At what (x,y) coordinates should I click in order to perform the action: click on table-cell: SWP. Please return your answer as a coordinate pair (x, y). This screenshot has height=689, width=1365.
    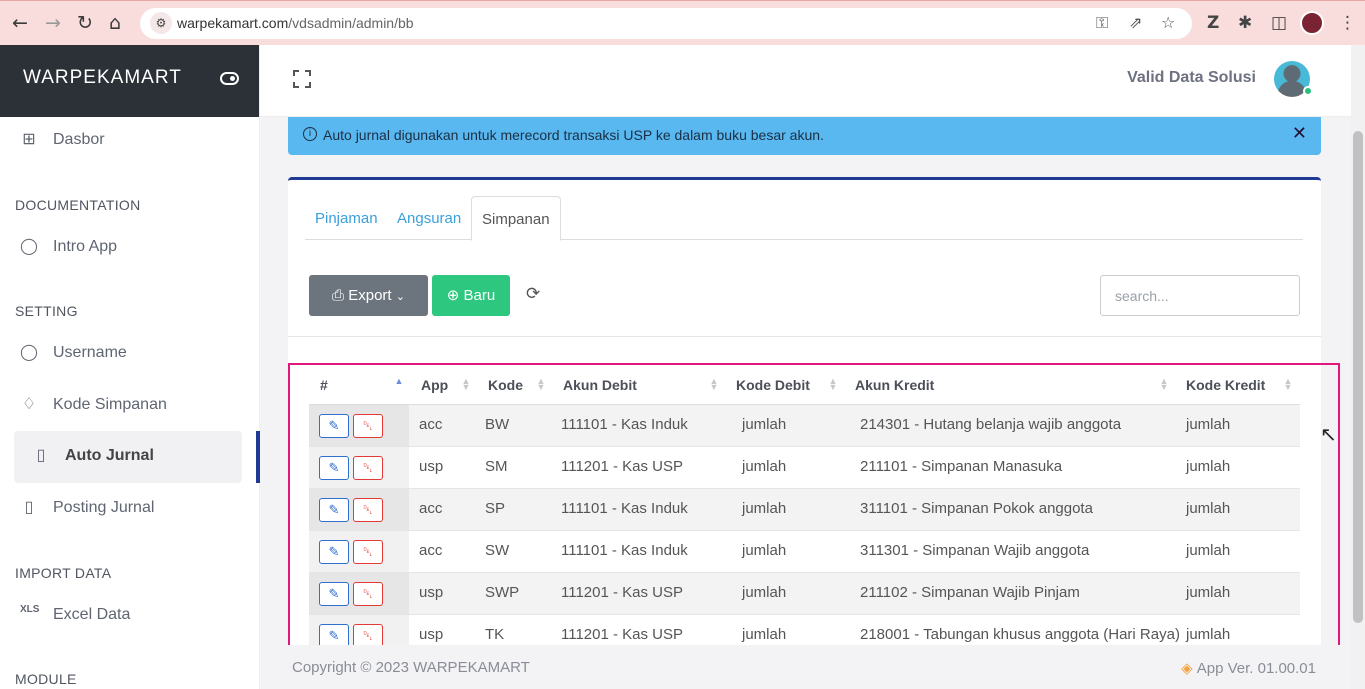
    Looking at the image, I should click on (502, 592).